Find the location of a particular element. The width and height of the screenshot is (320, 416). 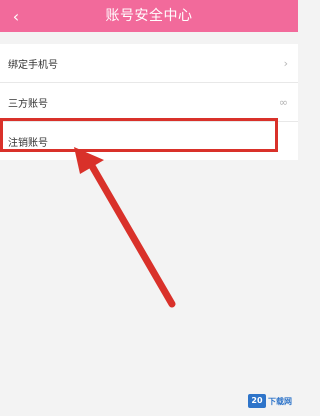

watermark-text: 下载网 is located at coordinates (280, 401).